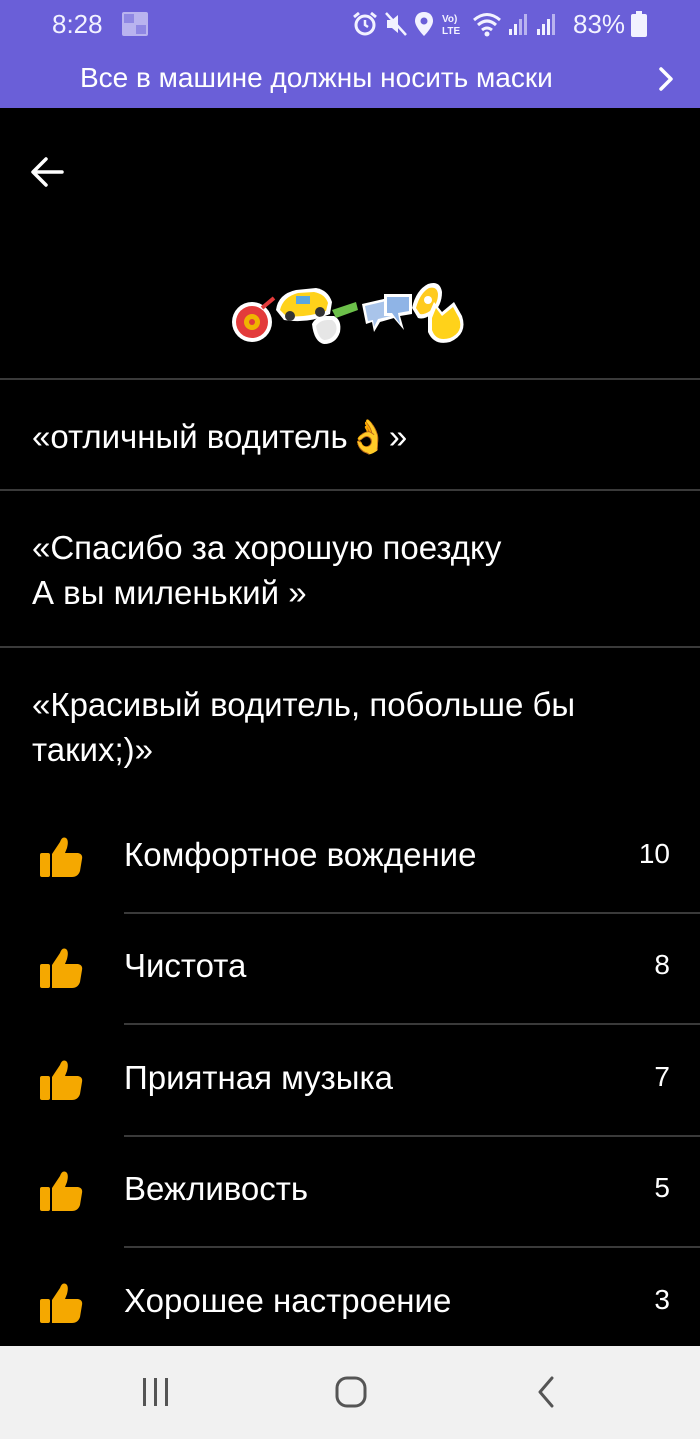  Describe the element at coordinates (348, 313) in the screenshot. I see `sticker-pack-icon` at that location.